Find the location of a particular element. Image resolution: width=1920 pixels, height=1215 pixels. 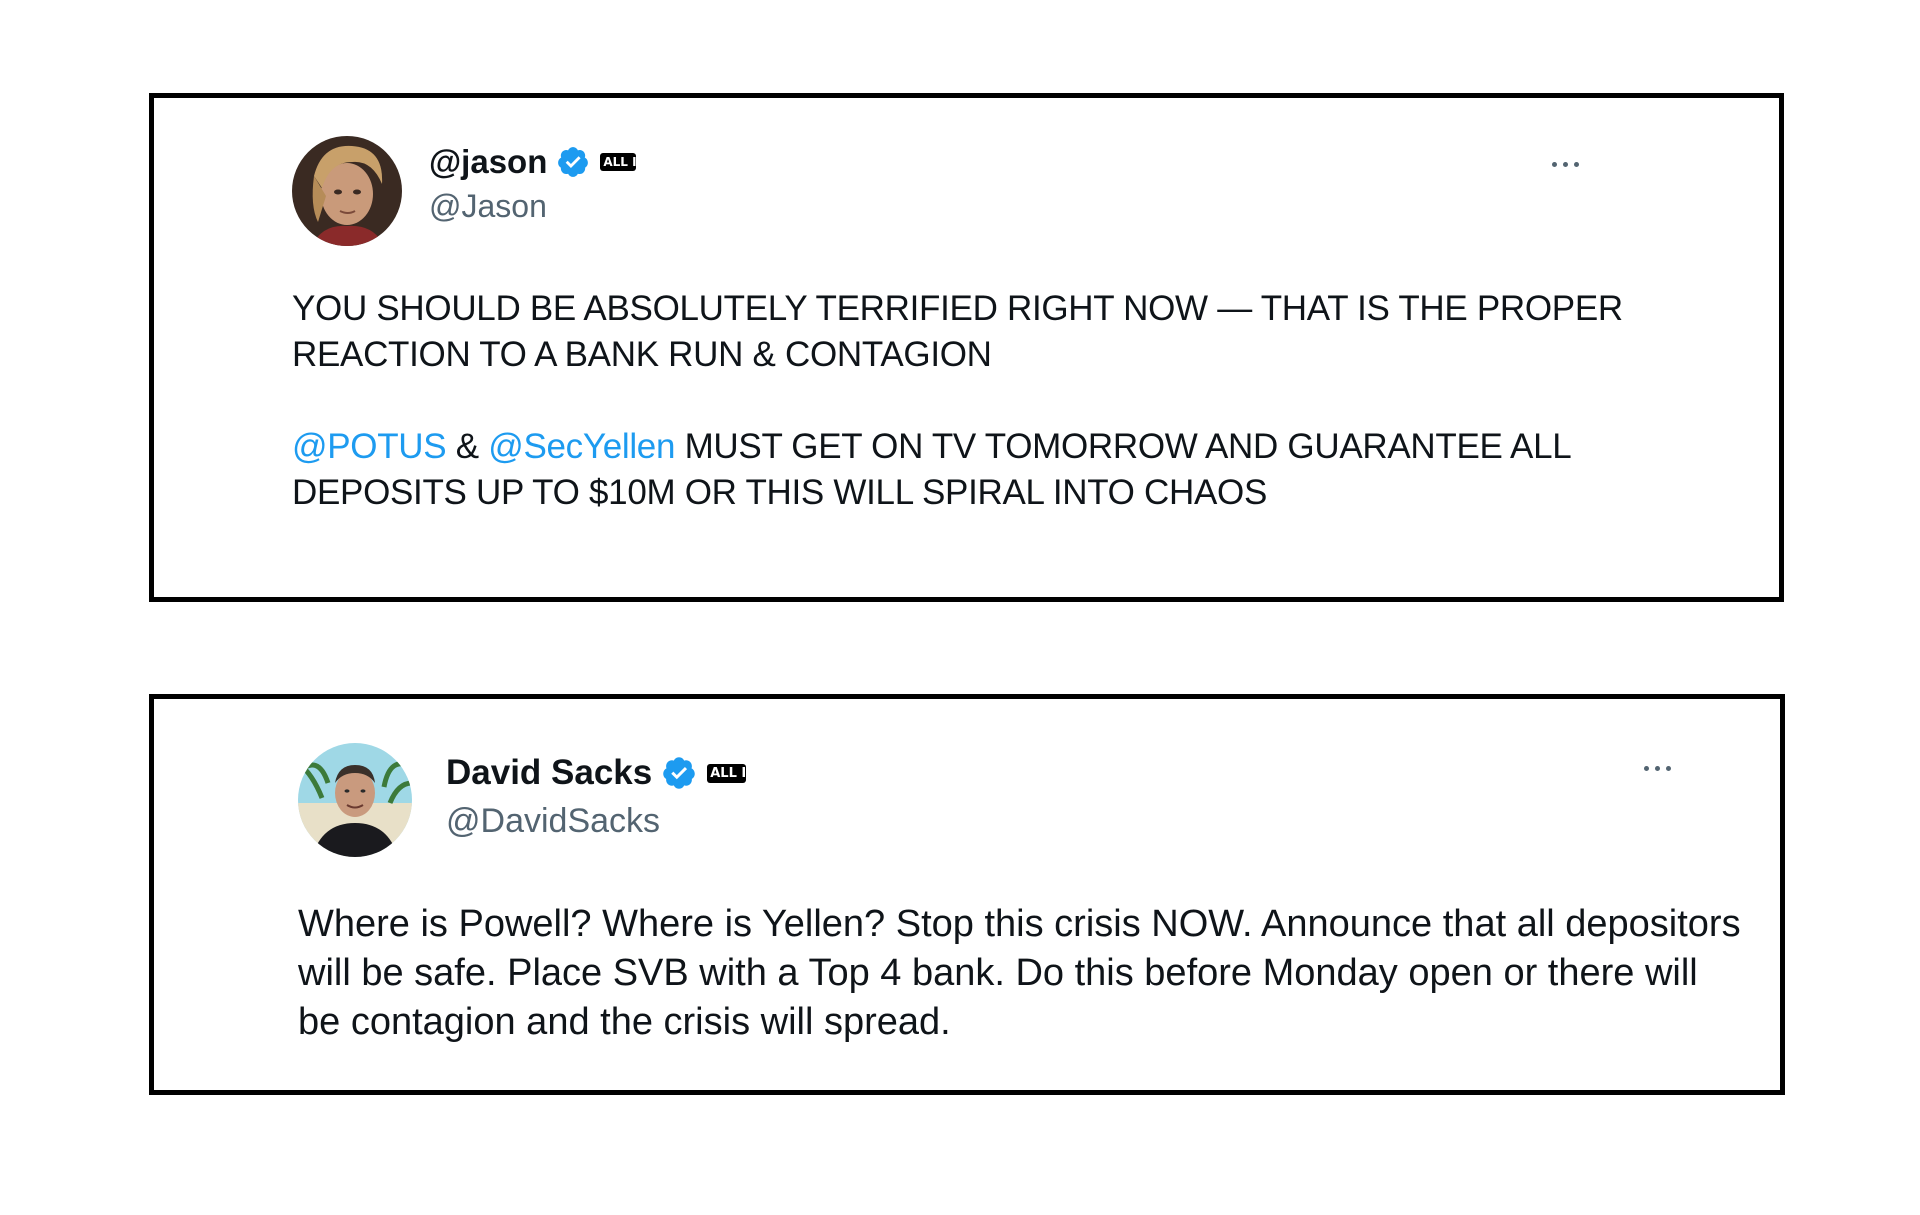

user-handle: @DavidSacks is located at coordinates (553, 821).